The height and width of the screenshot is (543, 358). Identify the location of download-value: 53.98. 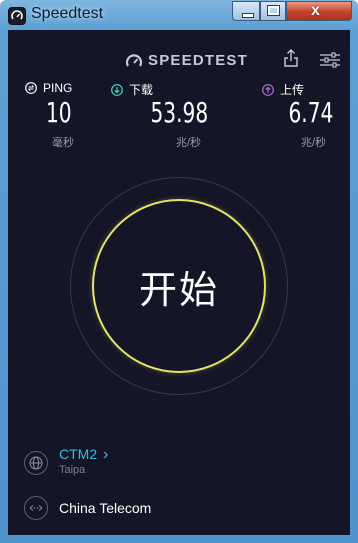
(179, 112).